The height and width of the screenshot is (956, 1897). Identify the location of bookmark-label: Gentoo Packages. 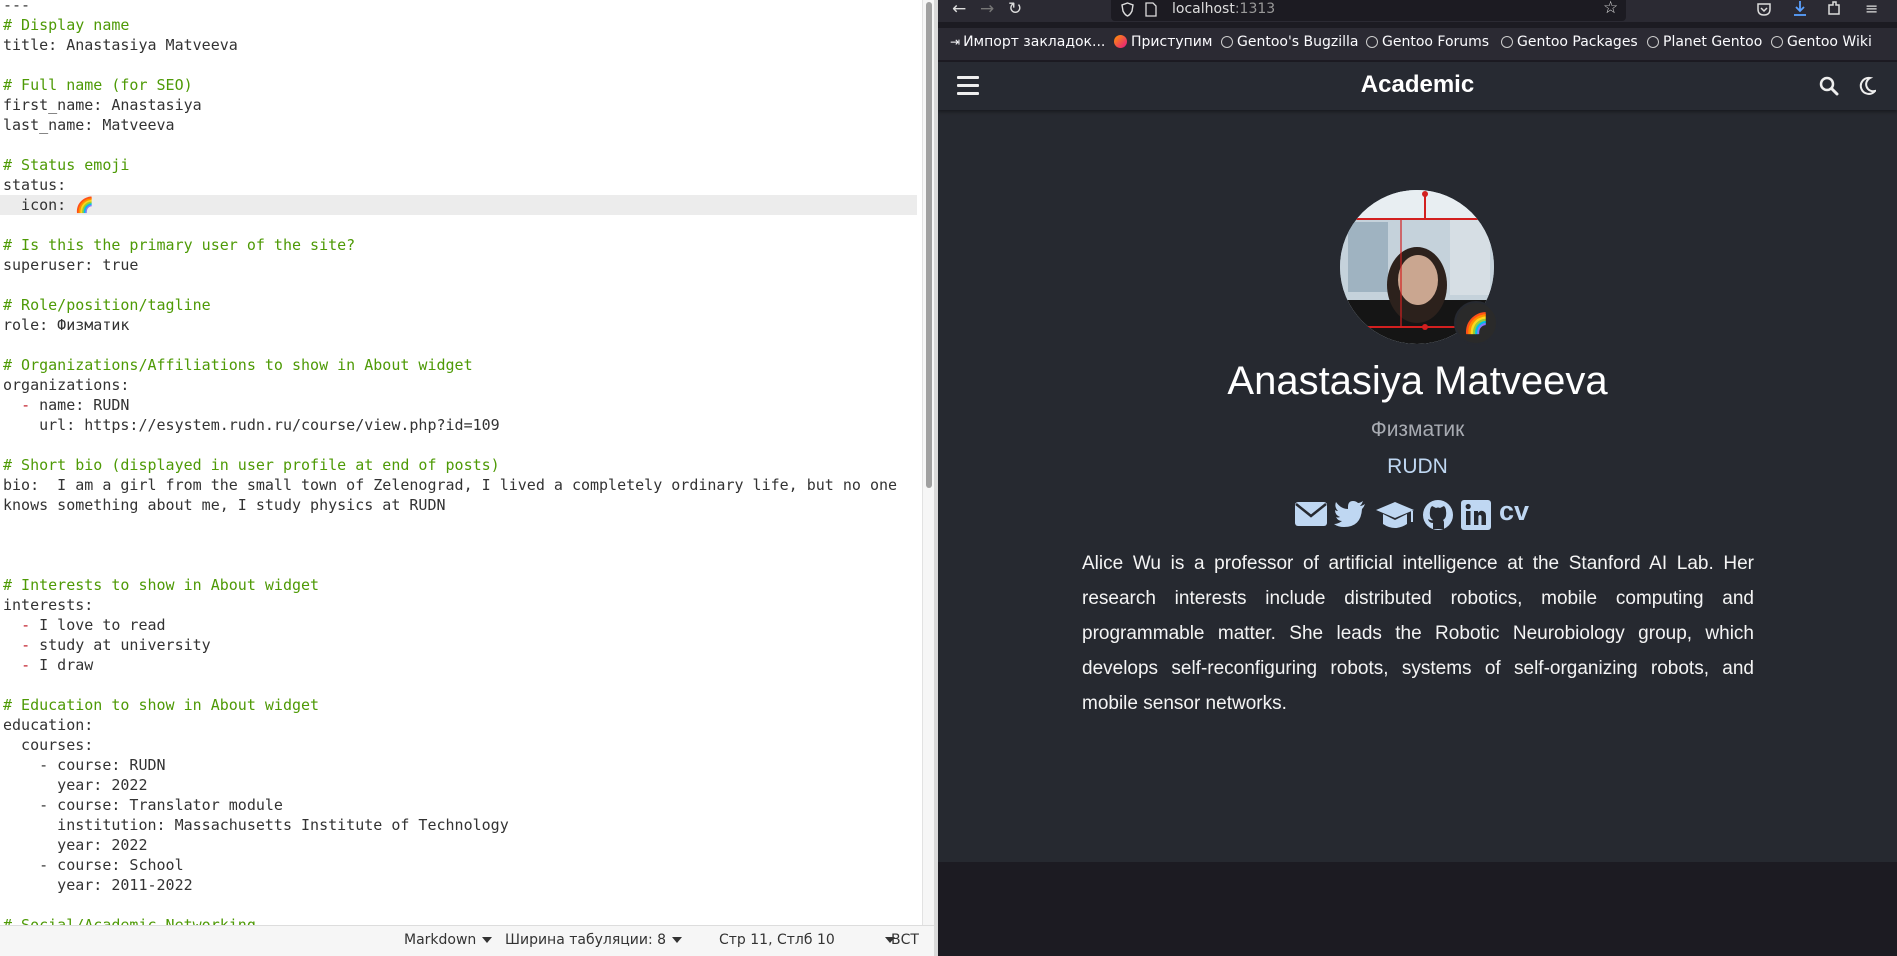
(1577, 42).